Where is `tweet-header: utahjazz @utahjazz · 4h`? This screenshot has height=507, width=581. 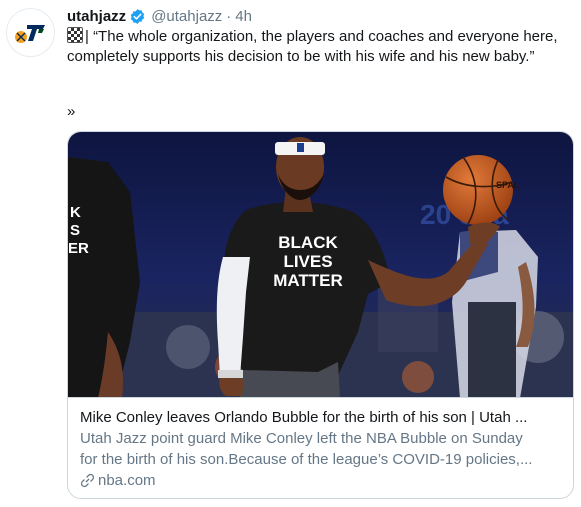
tweet-header: utahjazz @utahjazz · 4h is located at coordinates (159, 16).